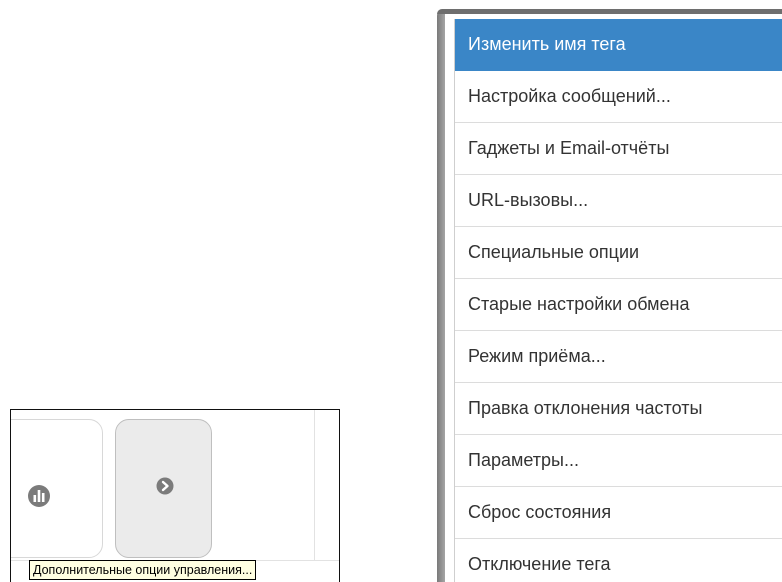  I want to click on menu-item-label: Правка отклонения частоты, so click(585, 408).